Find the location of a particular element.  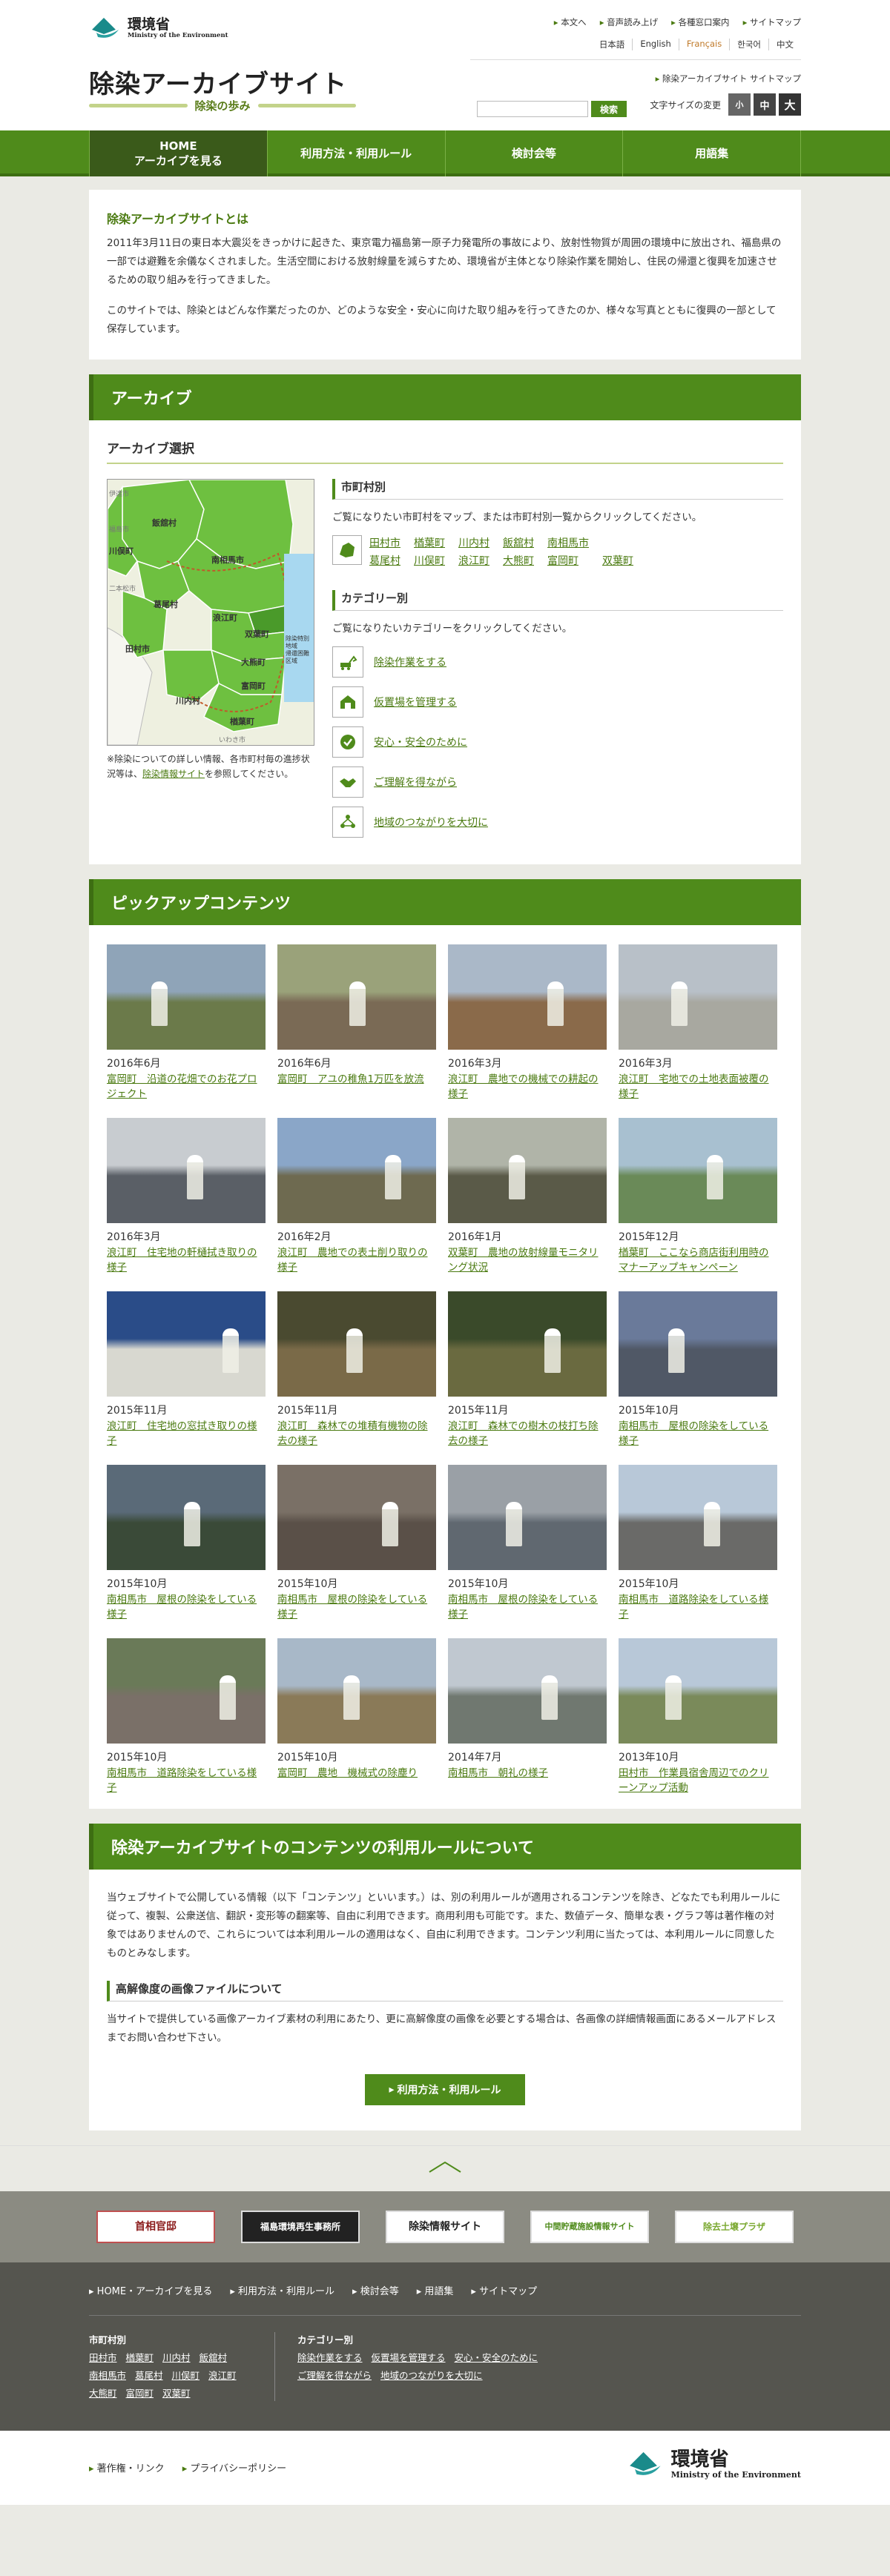

category-link-storage: 仮置場を管理する is located at coordinates (415, 702).